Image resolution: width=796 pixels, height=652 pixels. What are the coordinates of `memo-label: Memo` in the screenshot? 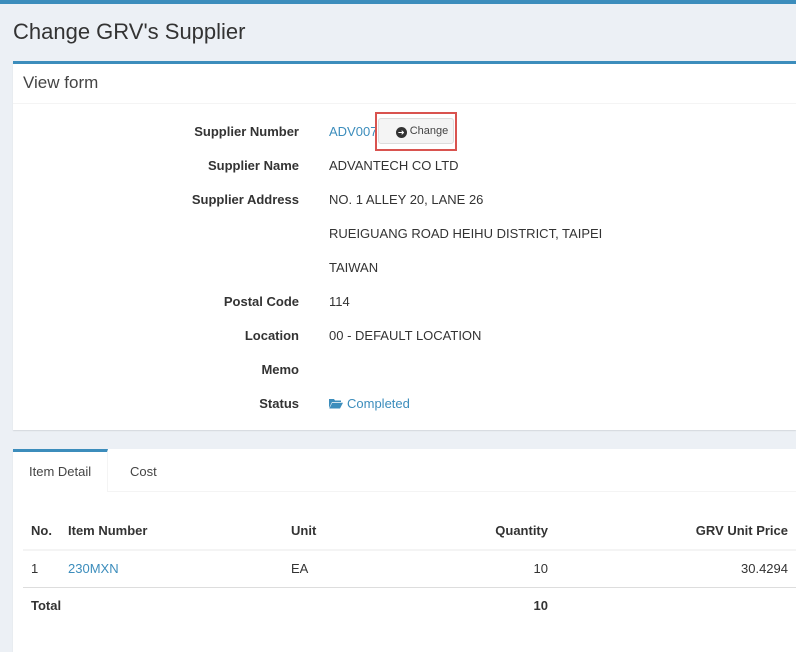 It's located at (280, 369).